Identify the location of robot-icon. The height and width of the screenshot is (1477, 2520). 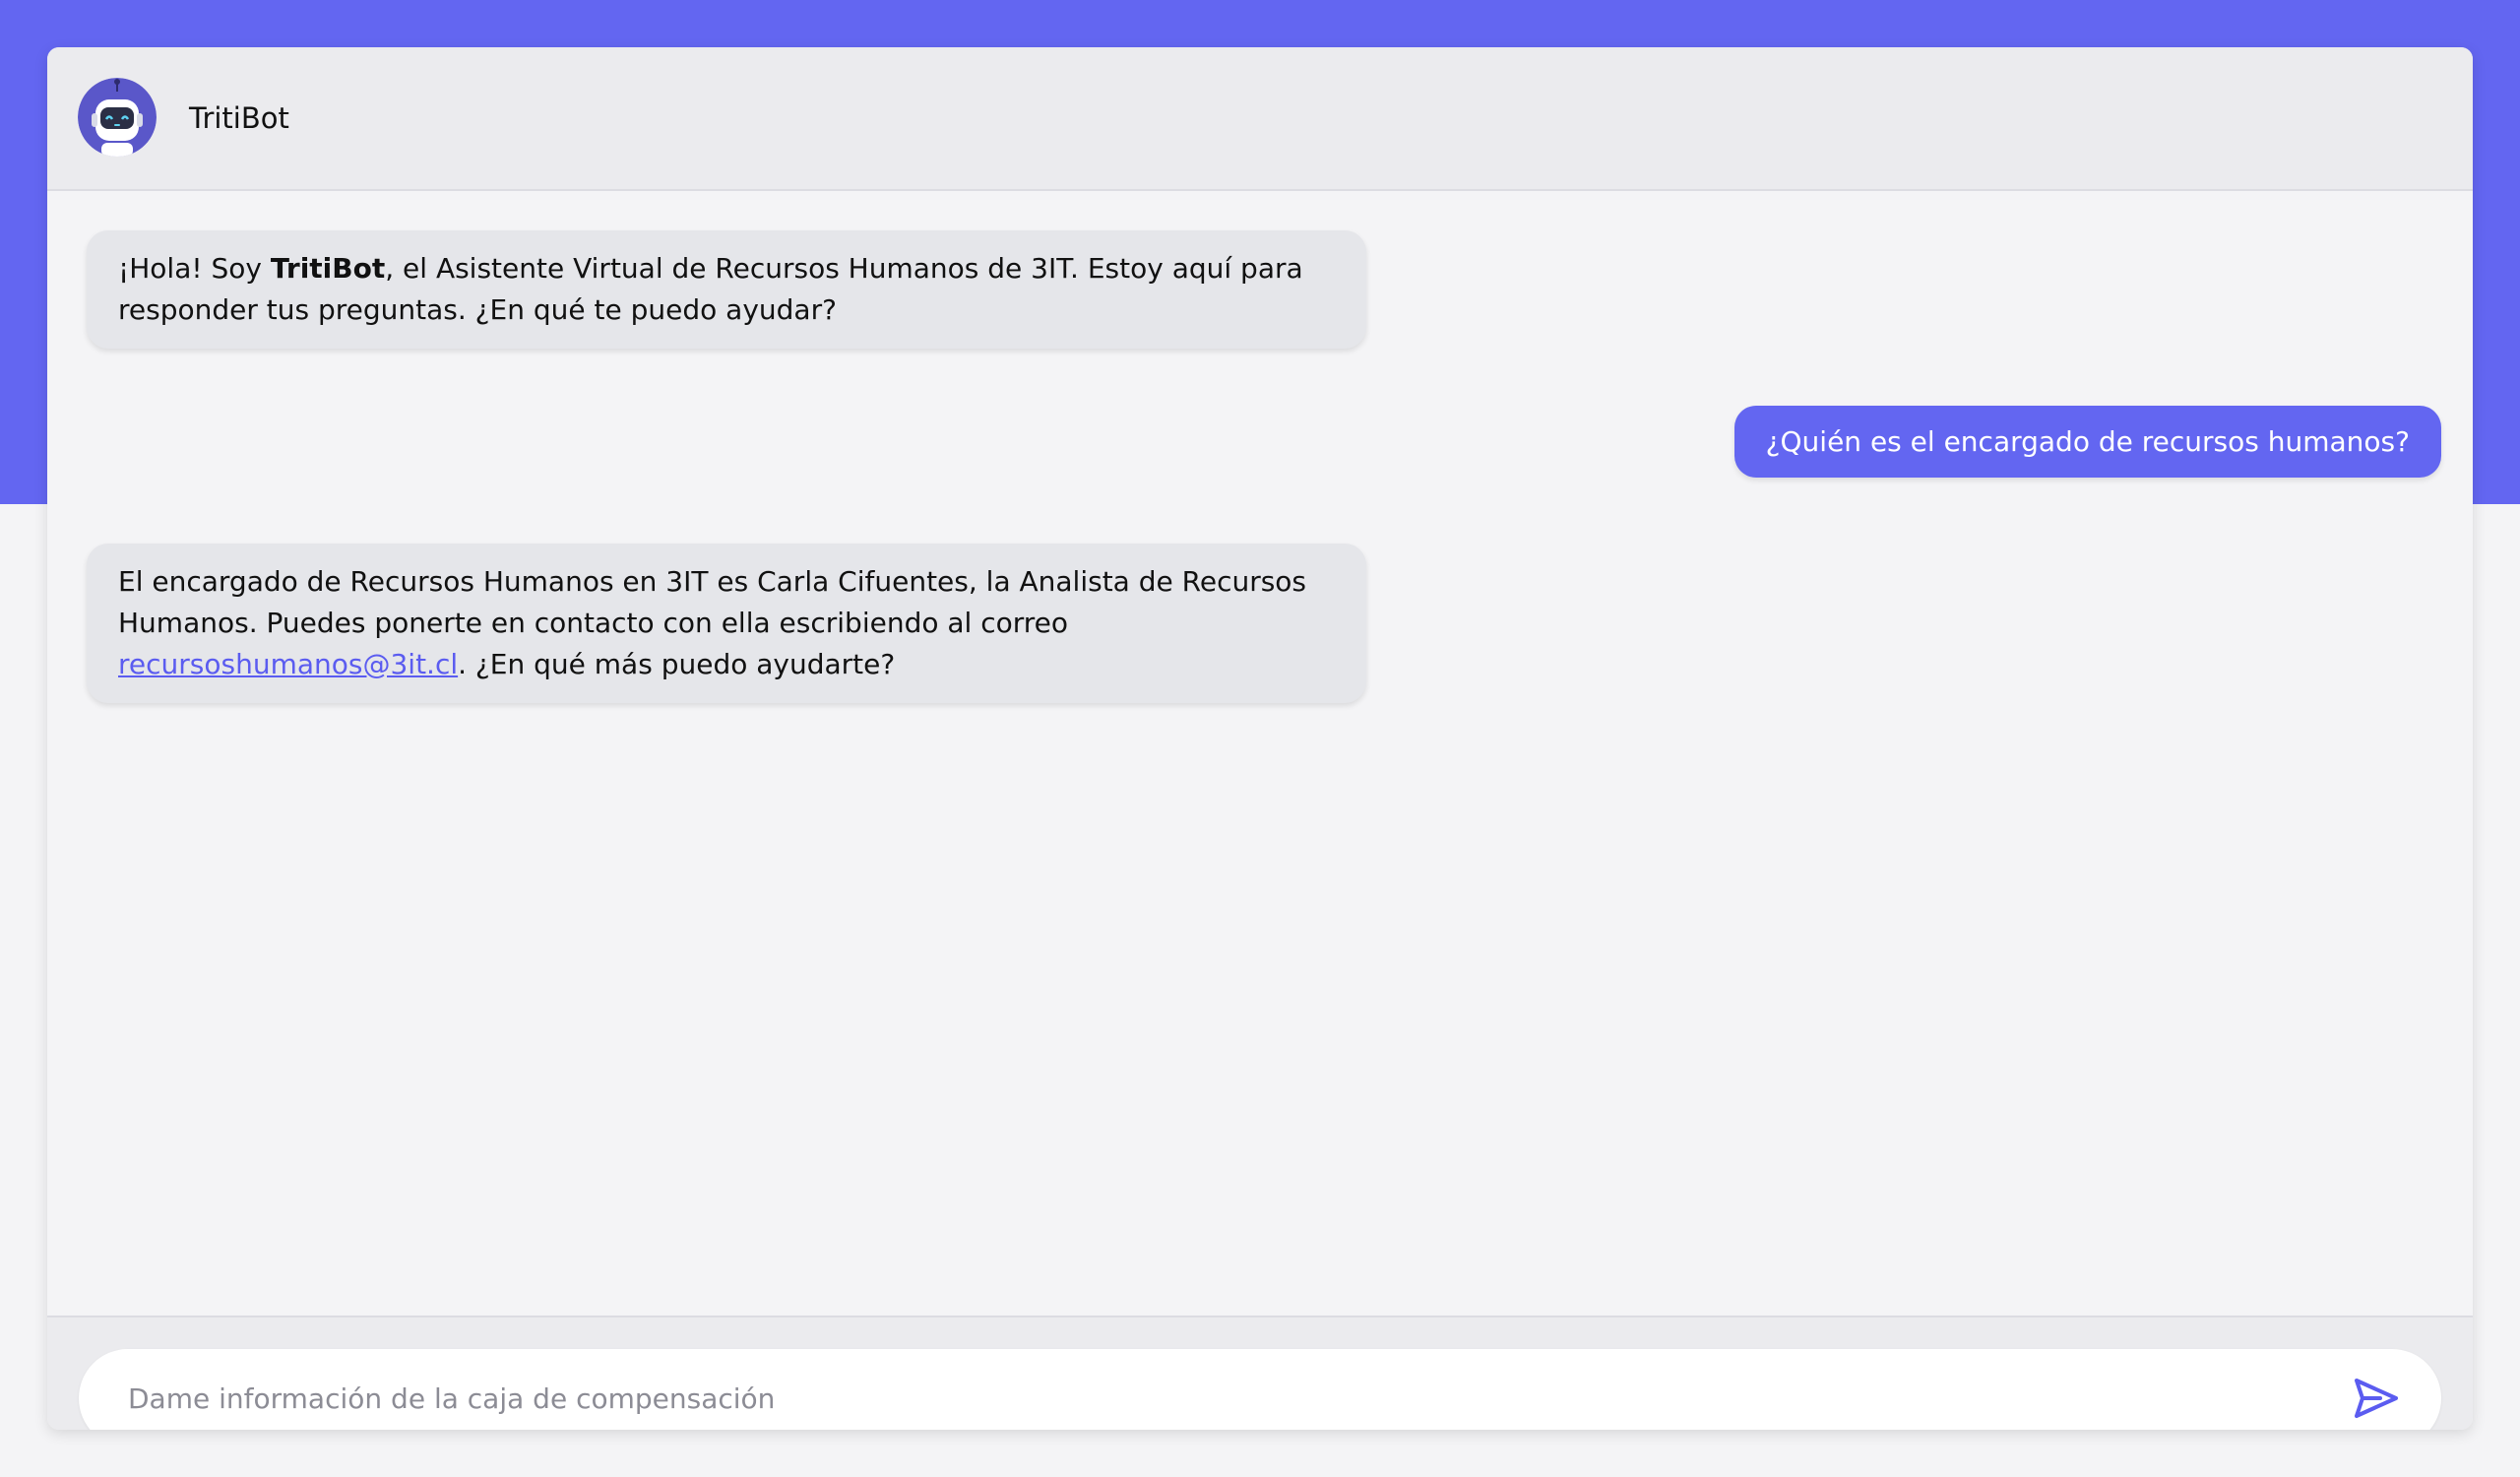
(117, 118).